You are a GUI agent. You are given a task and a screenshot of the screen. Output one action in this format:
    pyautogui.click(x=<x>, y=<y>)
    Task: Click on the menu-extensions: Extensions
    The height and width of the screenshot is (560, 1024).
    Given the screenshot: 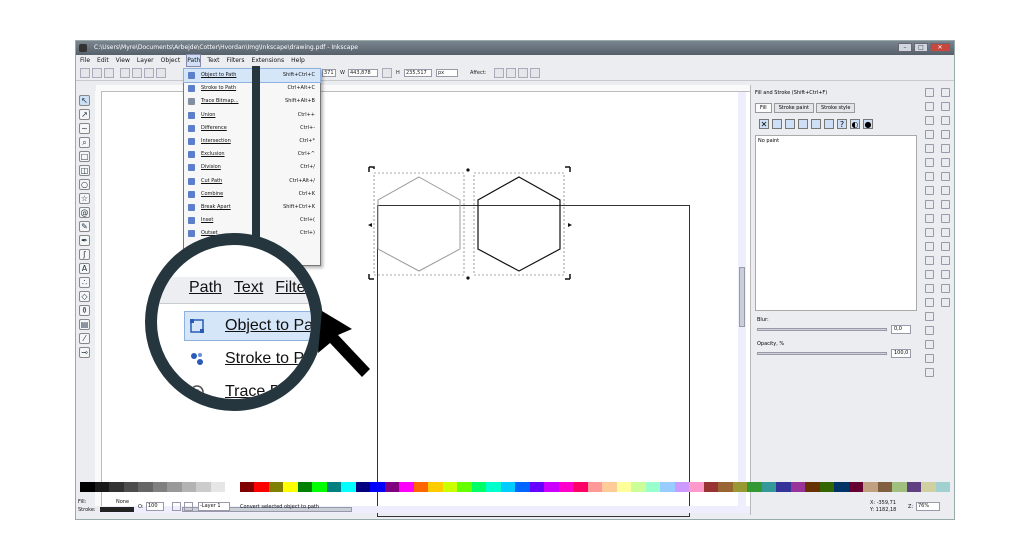 What is the action you would take?
    pyautogui.click(x=268, y=60)
    